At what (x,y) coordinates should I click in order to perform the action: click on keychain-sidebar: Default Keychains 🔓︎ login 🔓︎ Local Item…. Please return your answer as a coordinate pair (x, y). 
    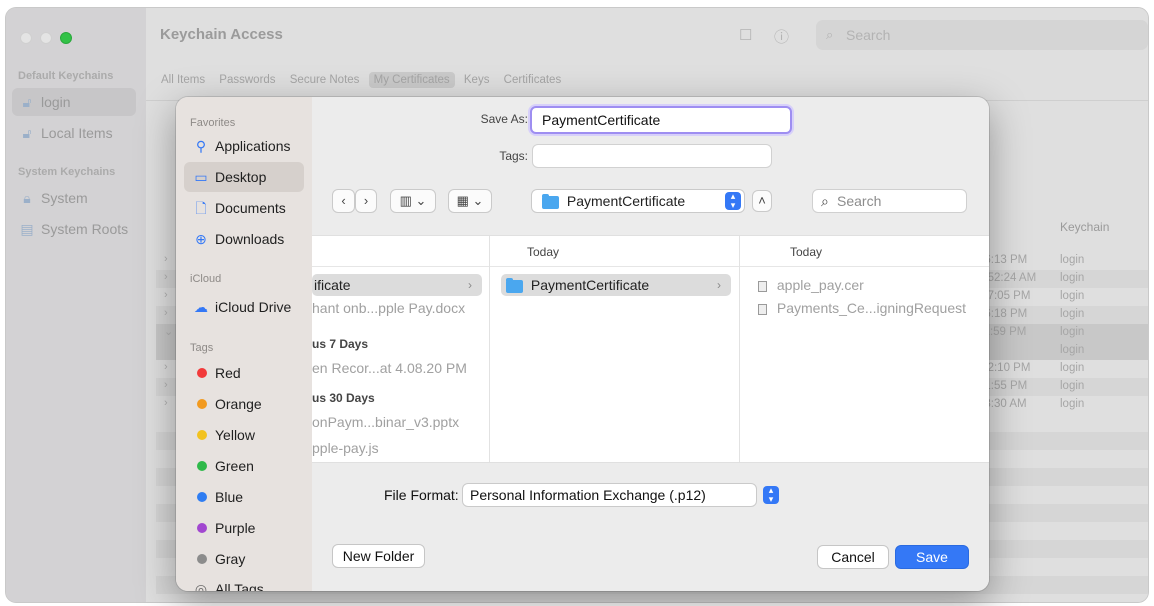
    Looking at the image, I should click on (76, 305).